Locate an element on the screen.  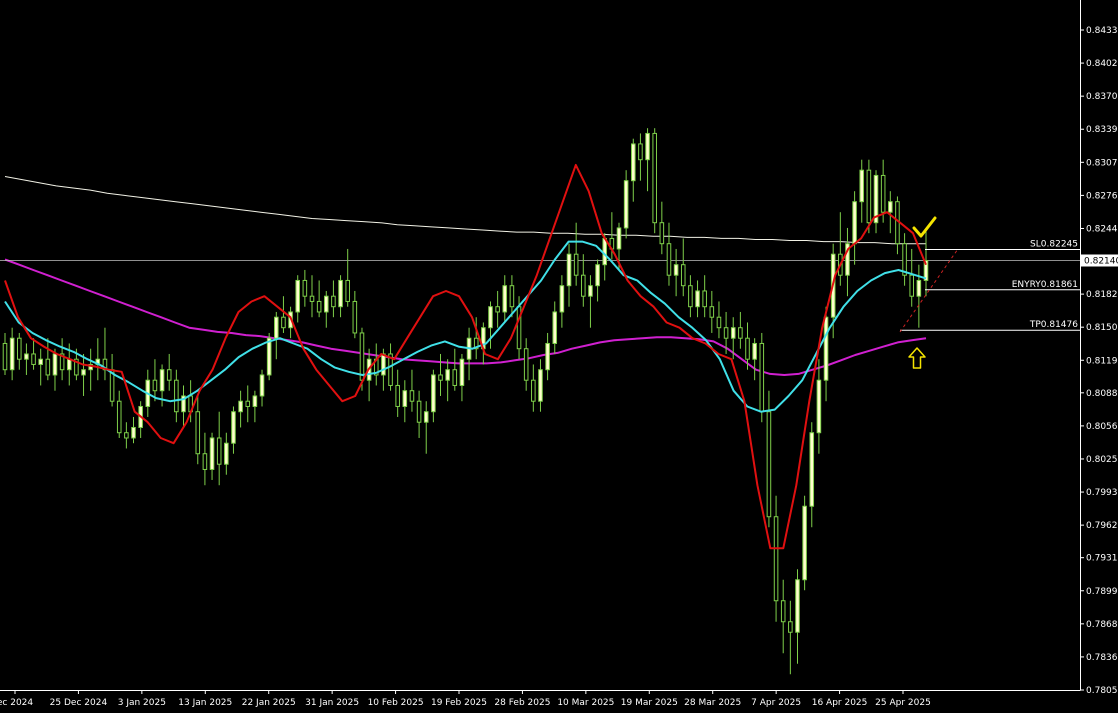
date-tick-label: 19 Feb 2025 is located at coordinates (459, 703).